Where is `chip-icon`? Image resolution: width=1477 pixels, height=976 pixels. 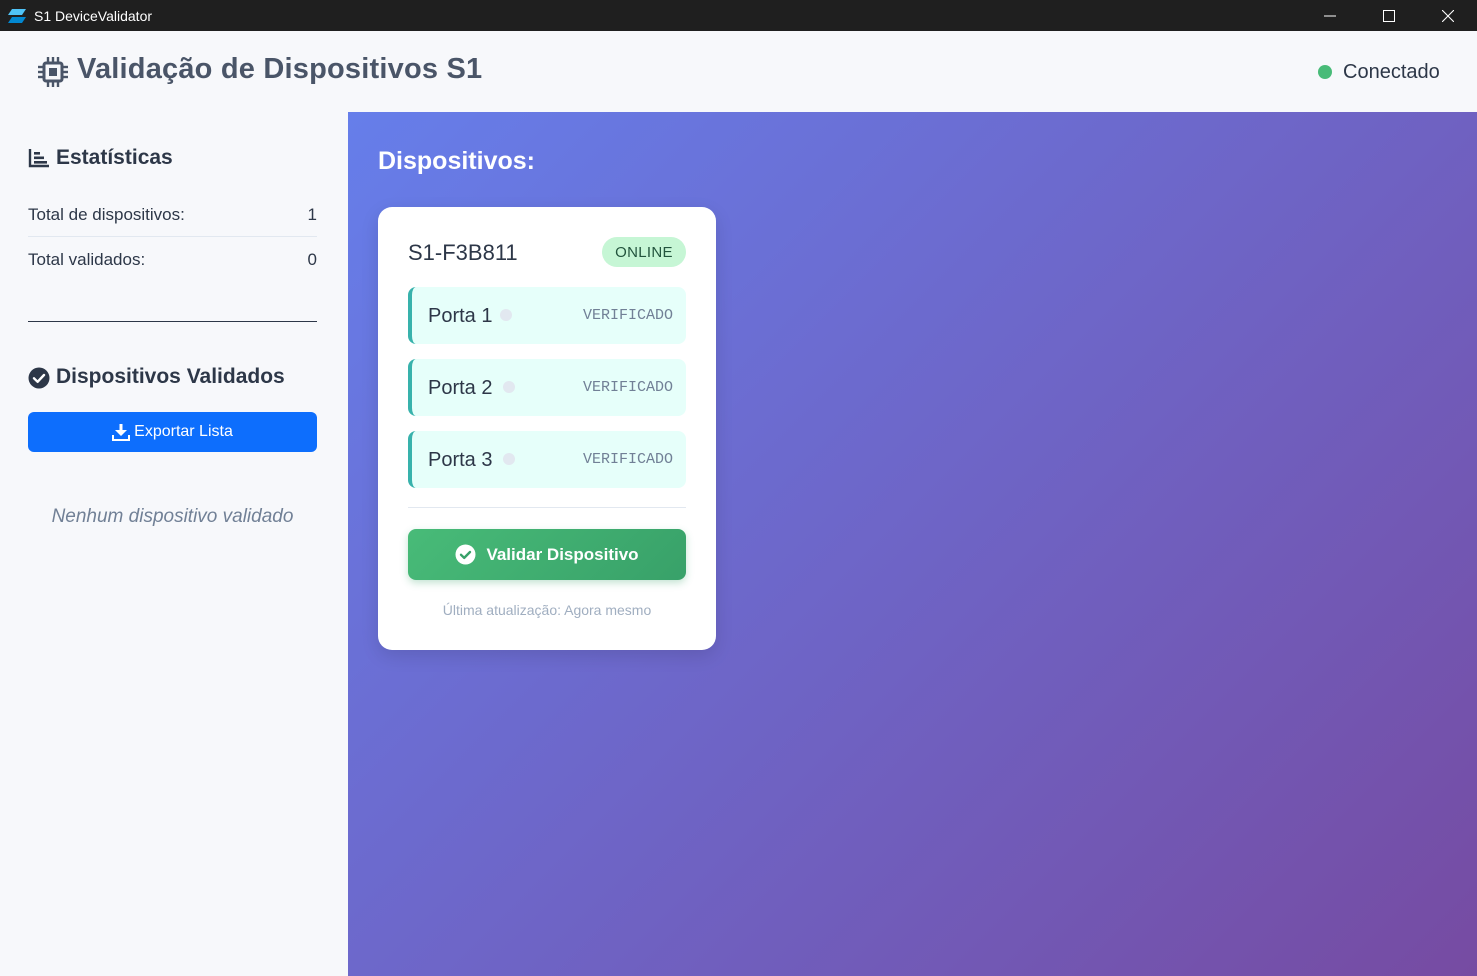 chip-icon is located at coordinates (53, 72).